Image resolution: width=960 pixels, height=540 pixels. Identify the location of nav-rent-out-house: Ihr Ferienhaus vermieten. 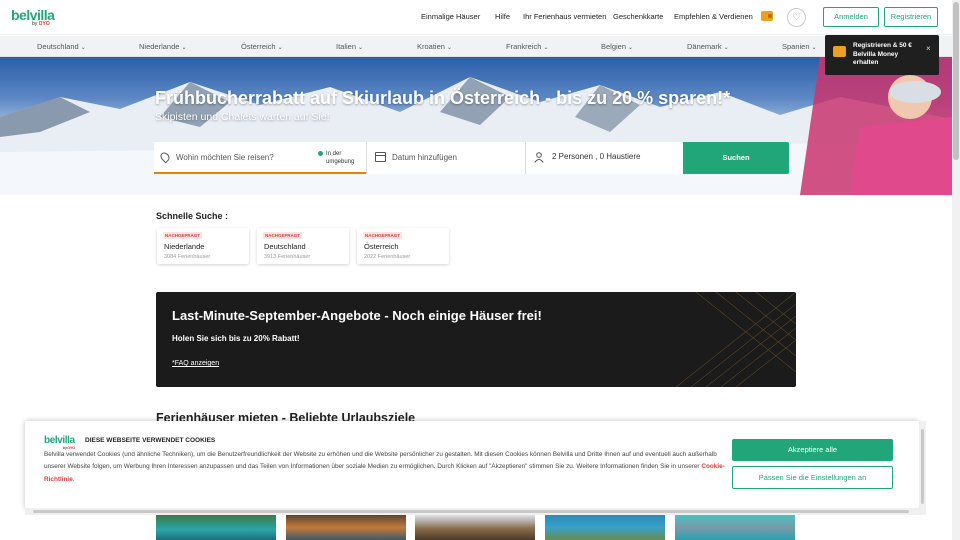
(564, 16).